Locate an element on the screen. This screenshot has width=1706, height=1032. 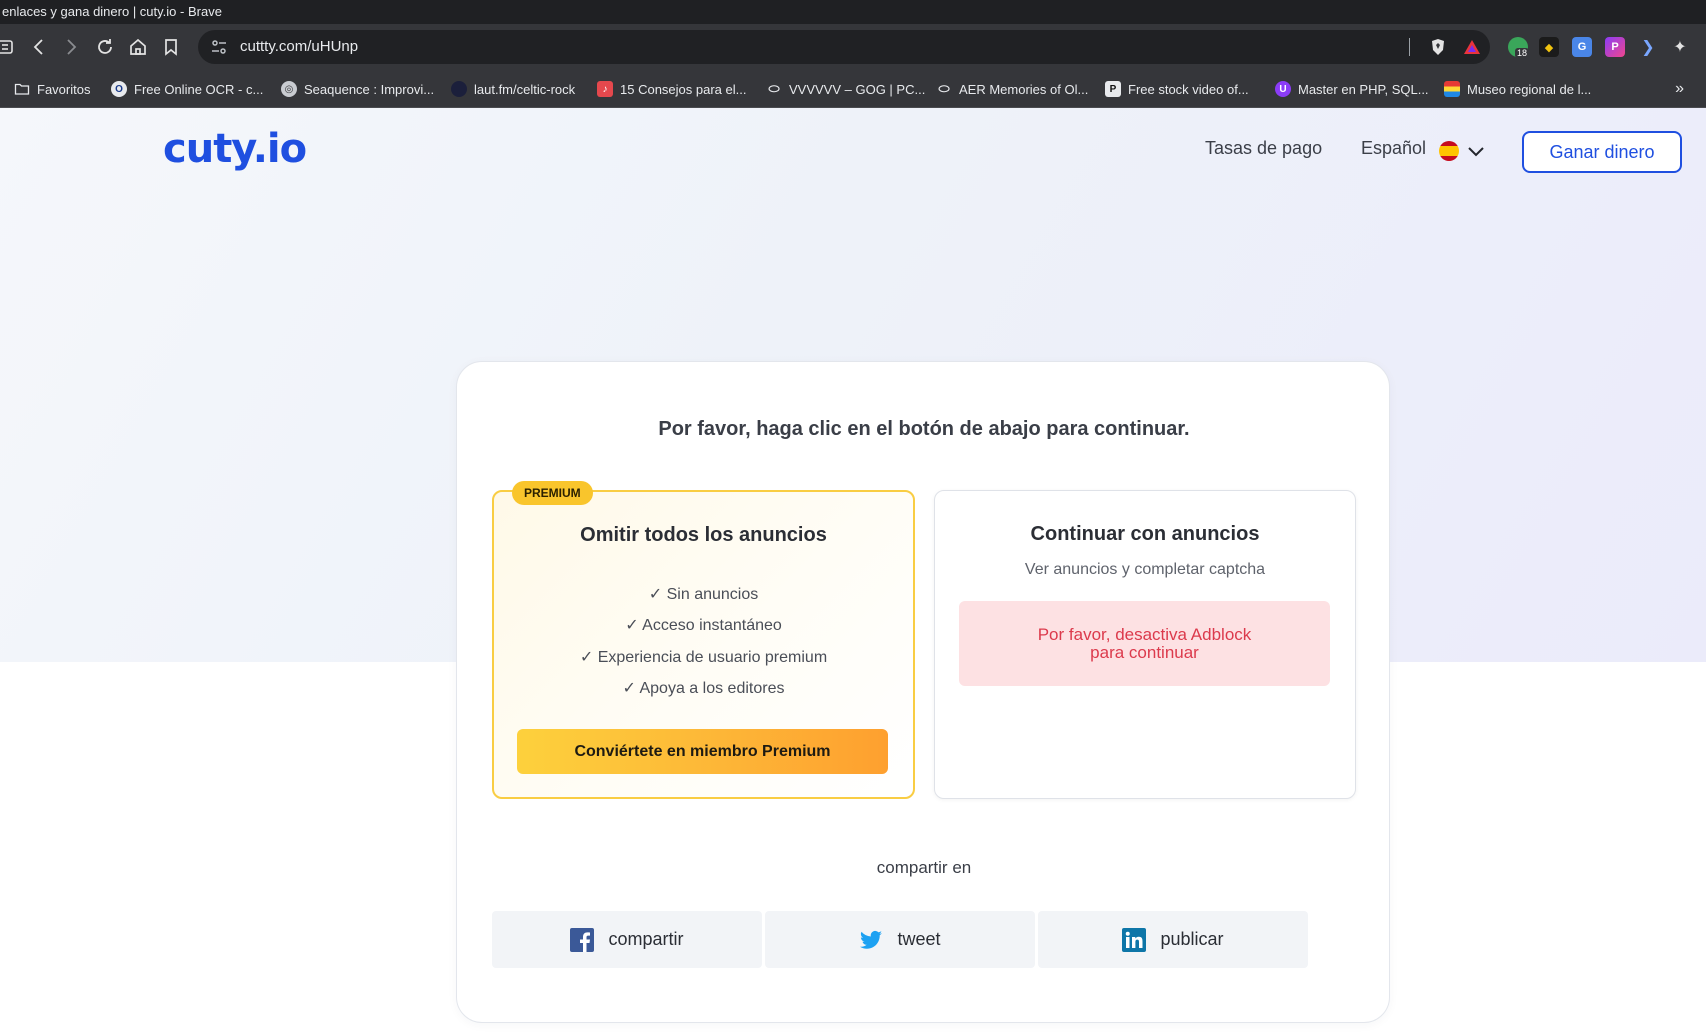
url-text: cuttty.com/uHUnp is located at coordinates (299, 47).